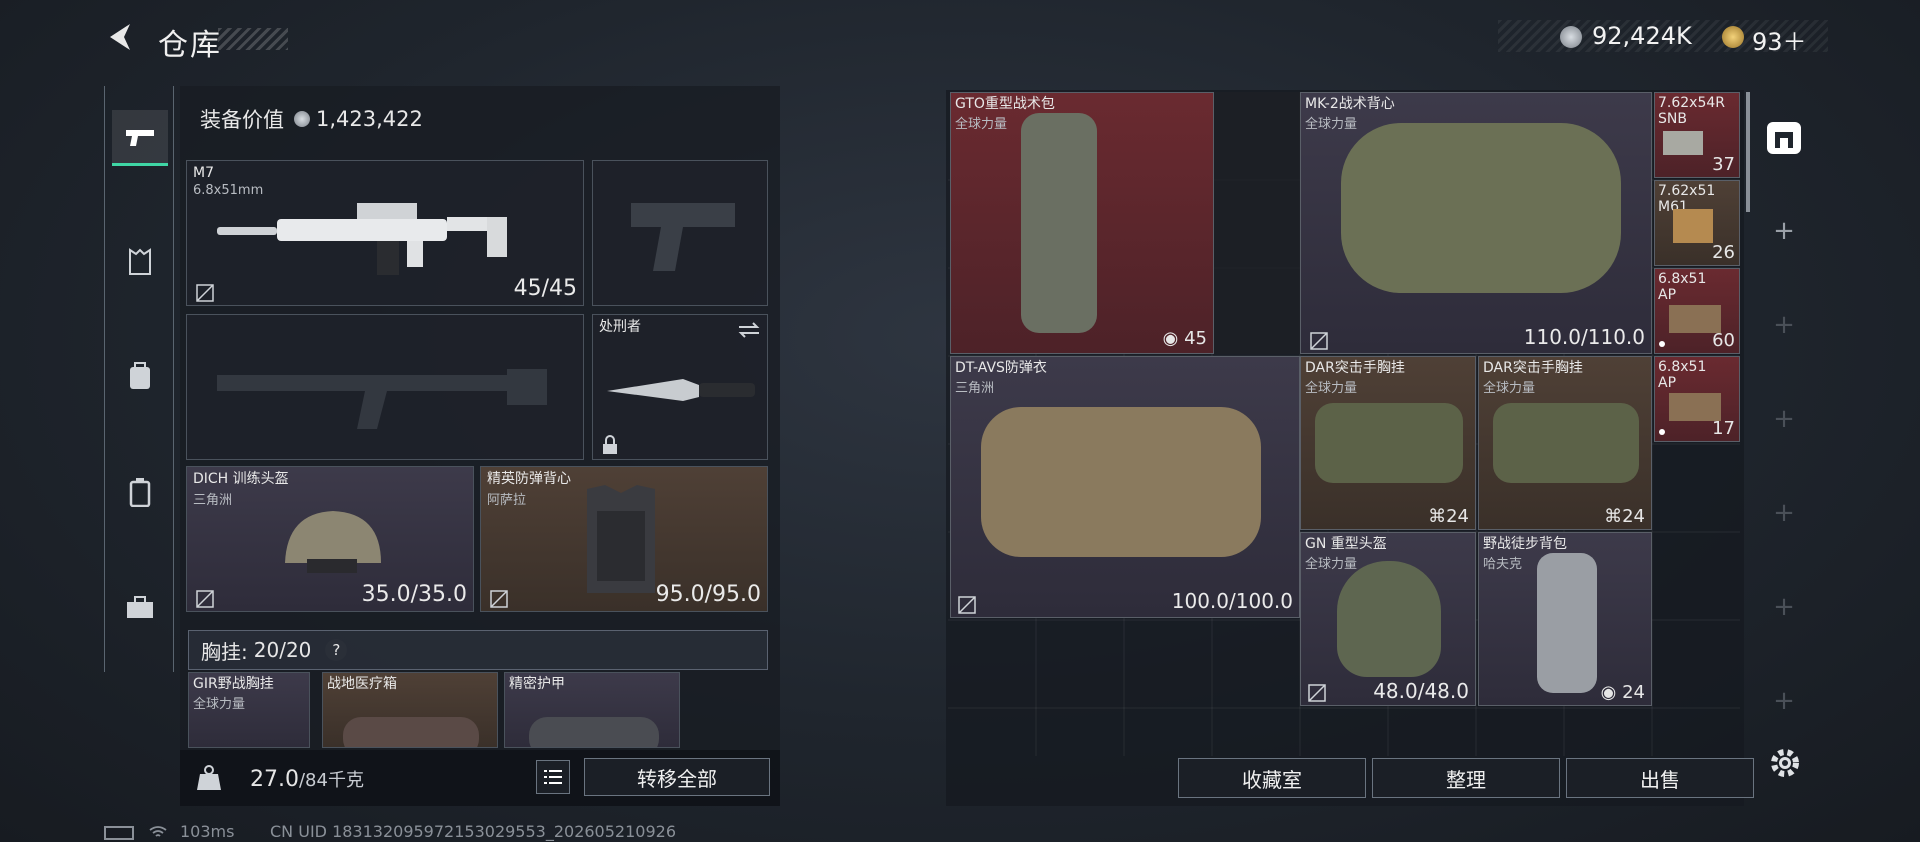 The image size is (1920, 842). Describe the element at coordinates (1723, 340) in the screenshot. I see `item-count: 60` at that location.